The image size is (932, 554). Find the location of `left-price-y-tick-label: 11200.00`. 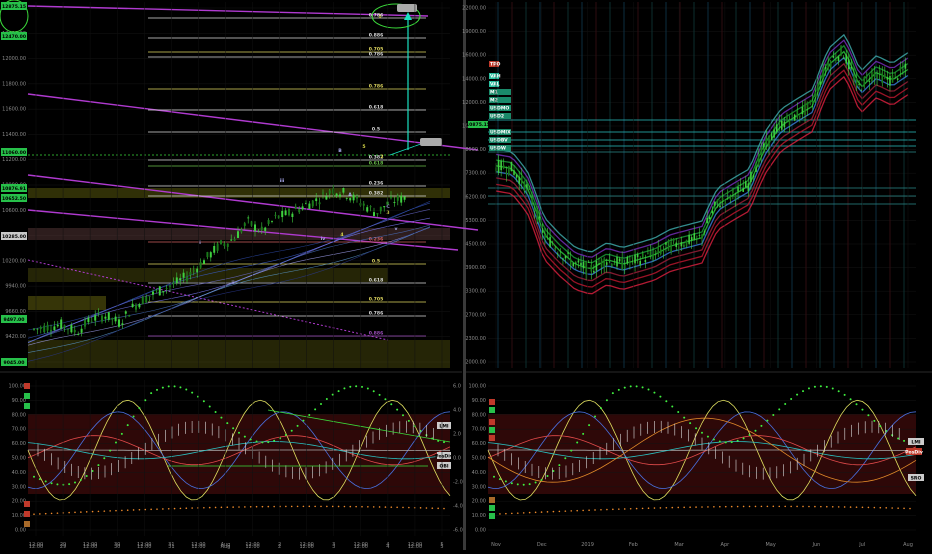

left-price-y-tick-label: 11200.00 is located at coordinates (14, 160).